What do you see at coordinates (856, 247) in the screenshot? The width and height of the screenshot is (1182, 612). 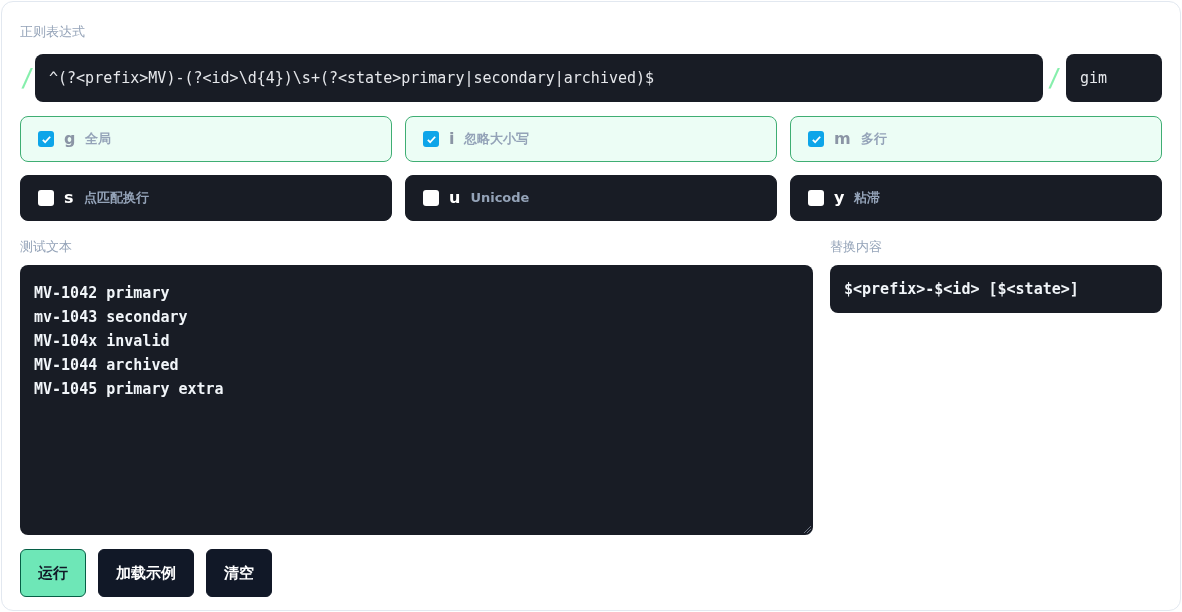 I see `section-label: 替换内容` at bounding box center [856, 247].